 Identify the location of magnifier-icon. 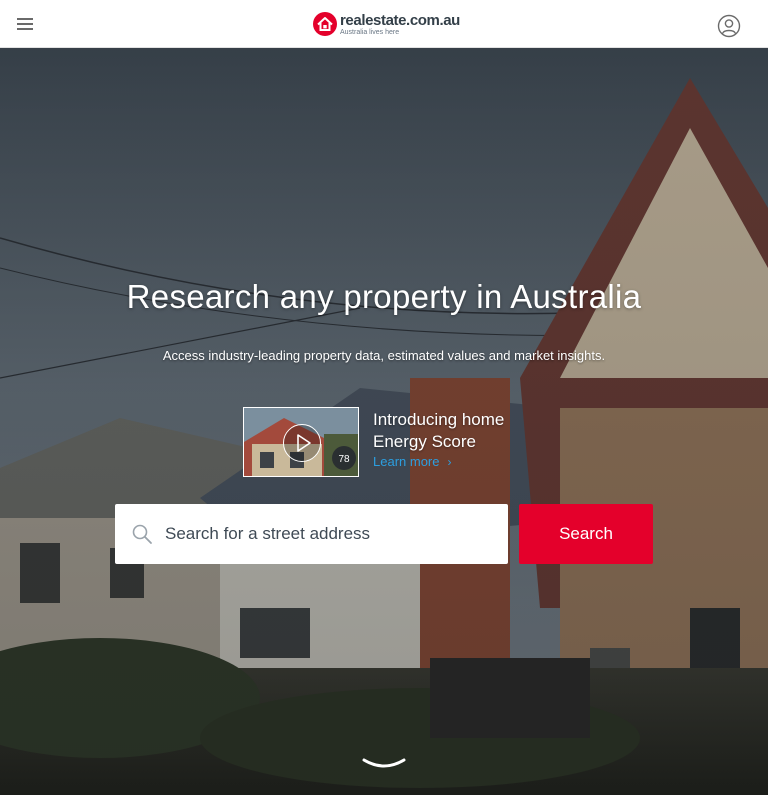
(142, 534).